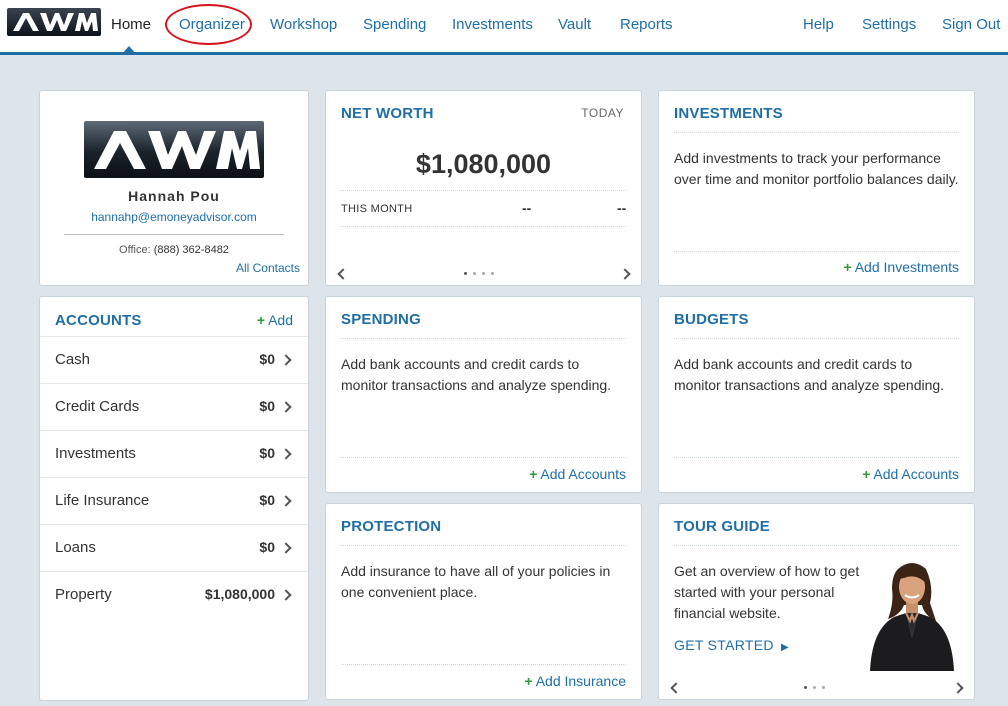 This screenshot has width=1008, height=706. I want to click on nav-settings: Settings, so click(889, 24).